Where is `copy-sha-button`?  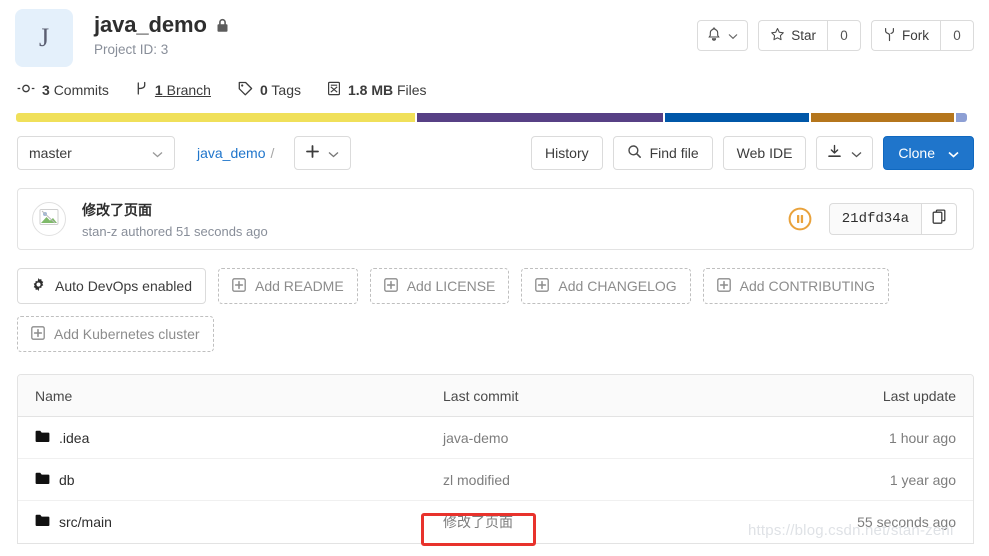
copy-sha-button is located at coordinates (939, 219).